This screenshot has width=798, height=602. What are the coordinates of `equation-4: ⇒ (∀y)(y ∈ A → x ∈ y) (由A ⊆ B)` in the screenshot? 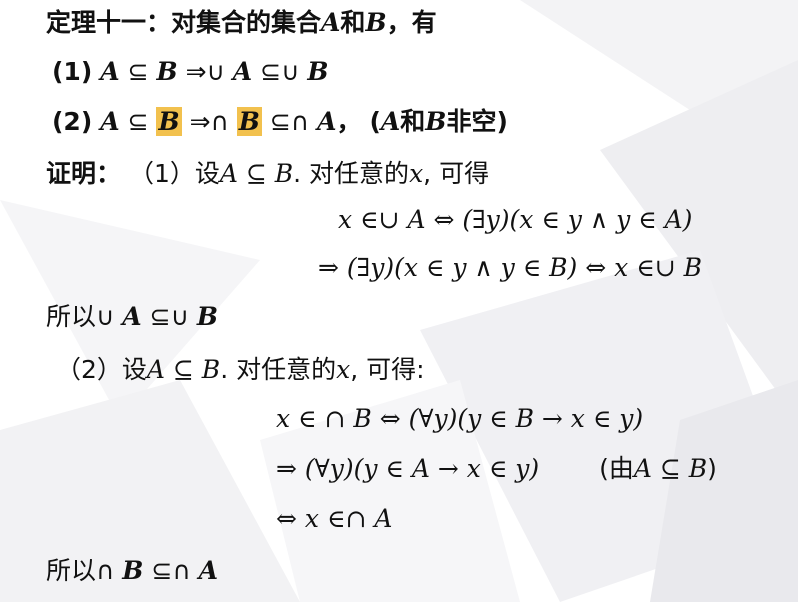 It's located at (496, 469).